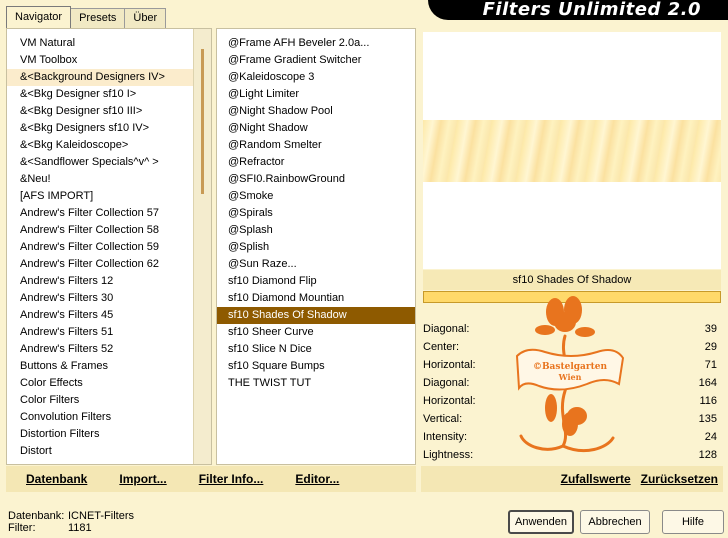  What do you see at coordinates (36, 516) in the screenshot?
I see `database-label: Datenbank:` at bounding box center [36, 516].